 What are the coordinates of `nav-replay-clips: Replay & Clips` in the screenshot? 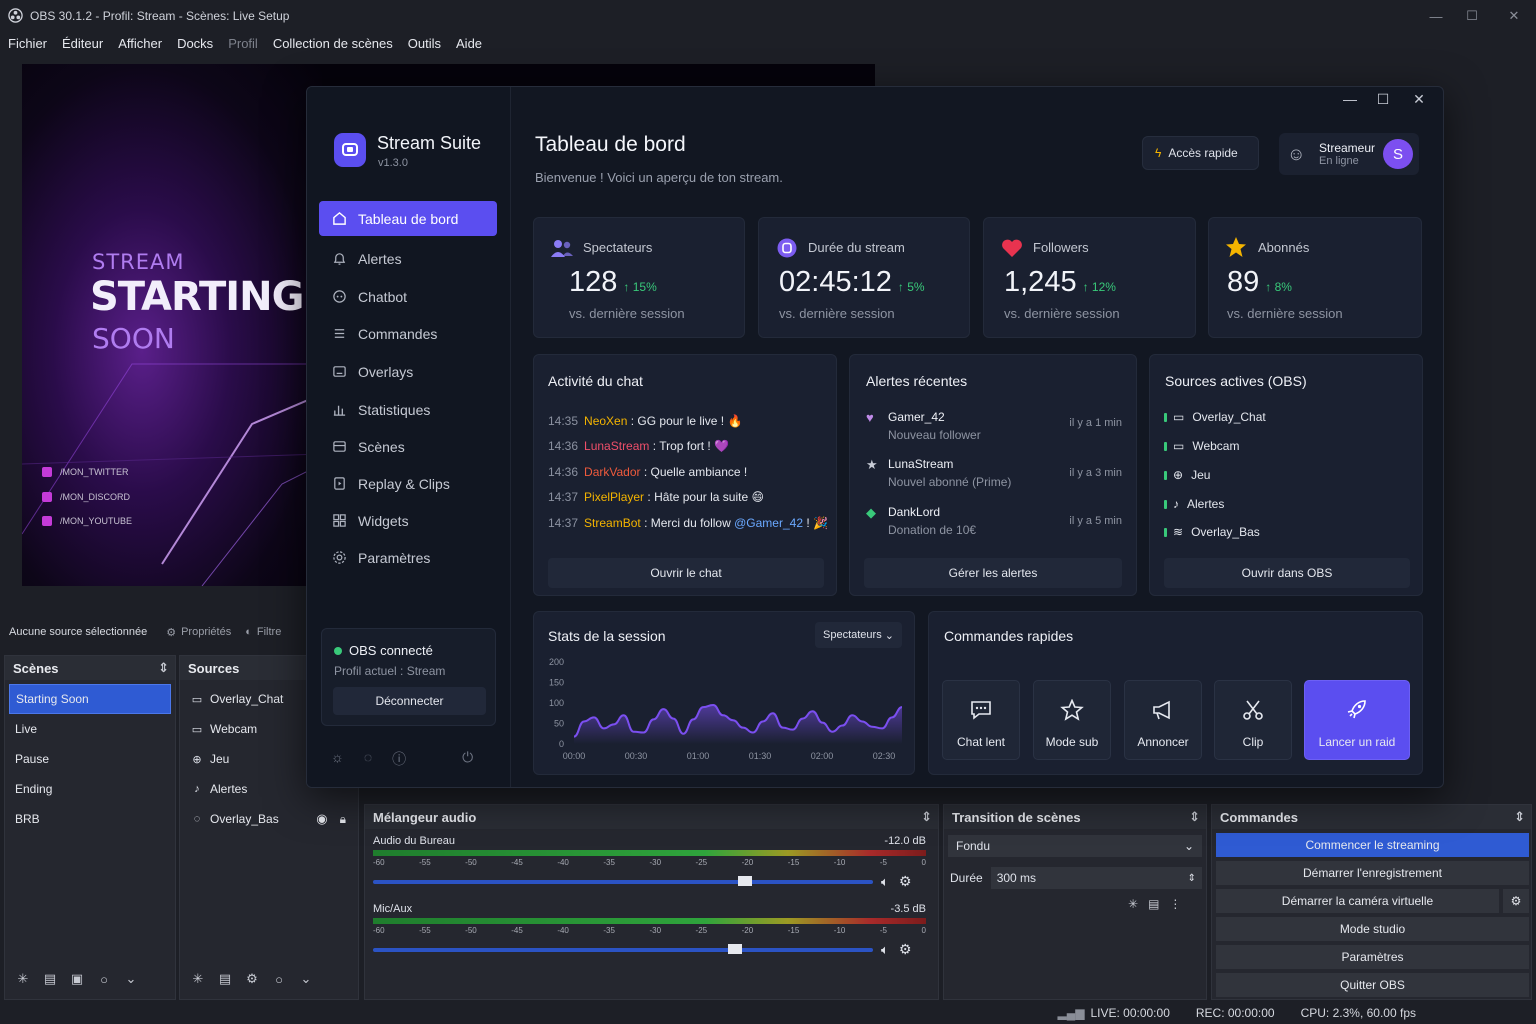 It's located at (408, 483).